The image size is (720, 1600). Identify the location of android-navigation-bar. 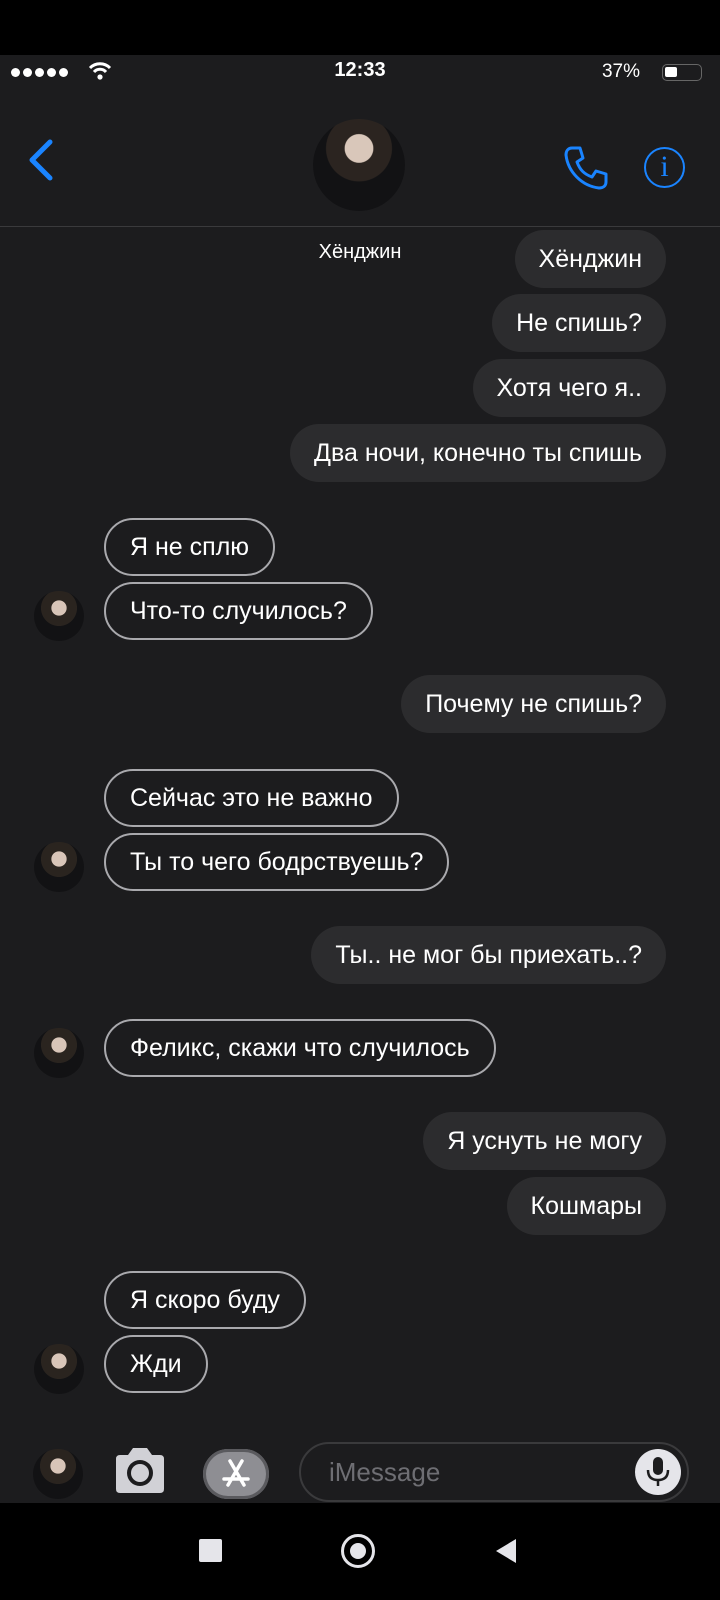
(360, 1551).